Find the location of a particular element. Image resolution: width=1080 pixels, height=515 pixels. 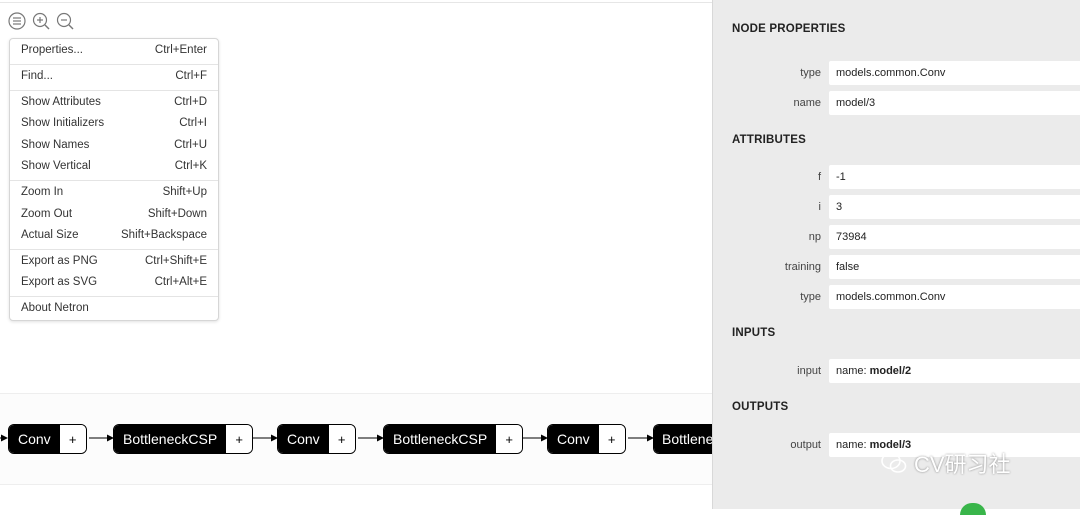

prop-label: np is located at coordinates (814, 237).